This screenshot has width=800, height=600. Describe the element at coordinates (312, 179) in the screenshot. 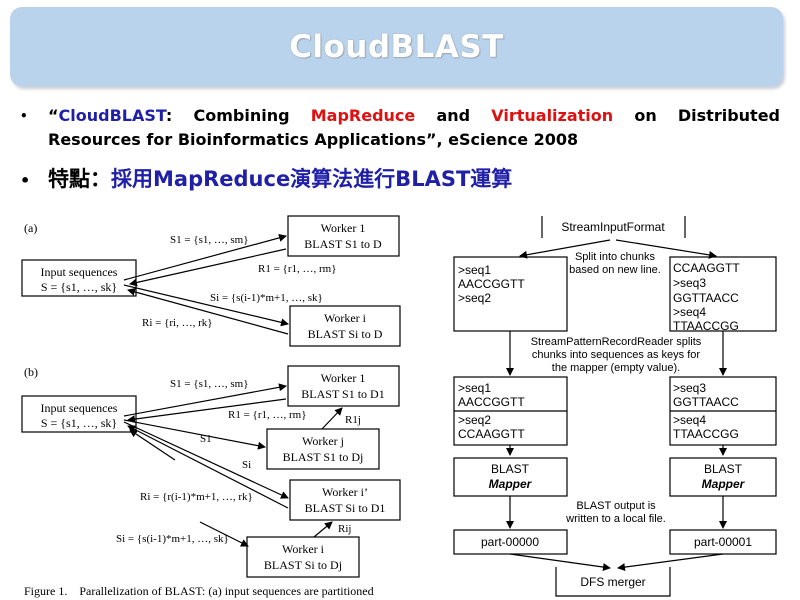

I see `feature-value: 採用MapReduce演算法進行BLAST運算` at that location.